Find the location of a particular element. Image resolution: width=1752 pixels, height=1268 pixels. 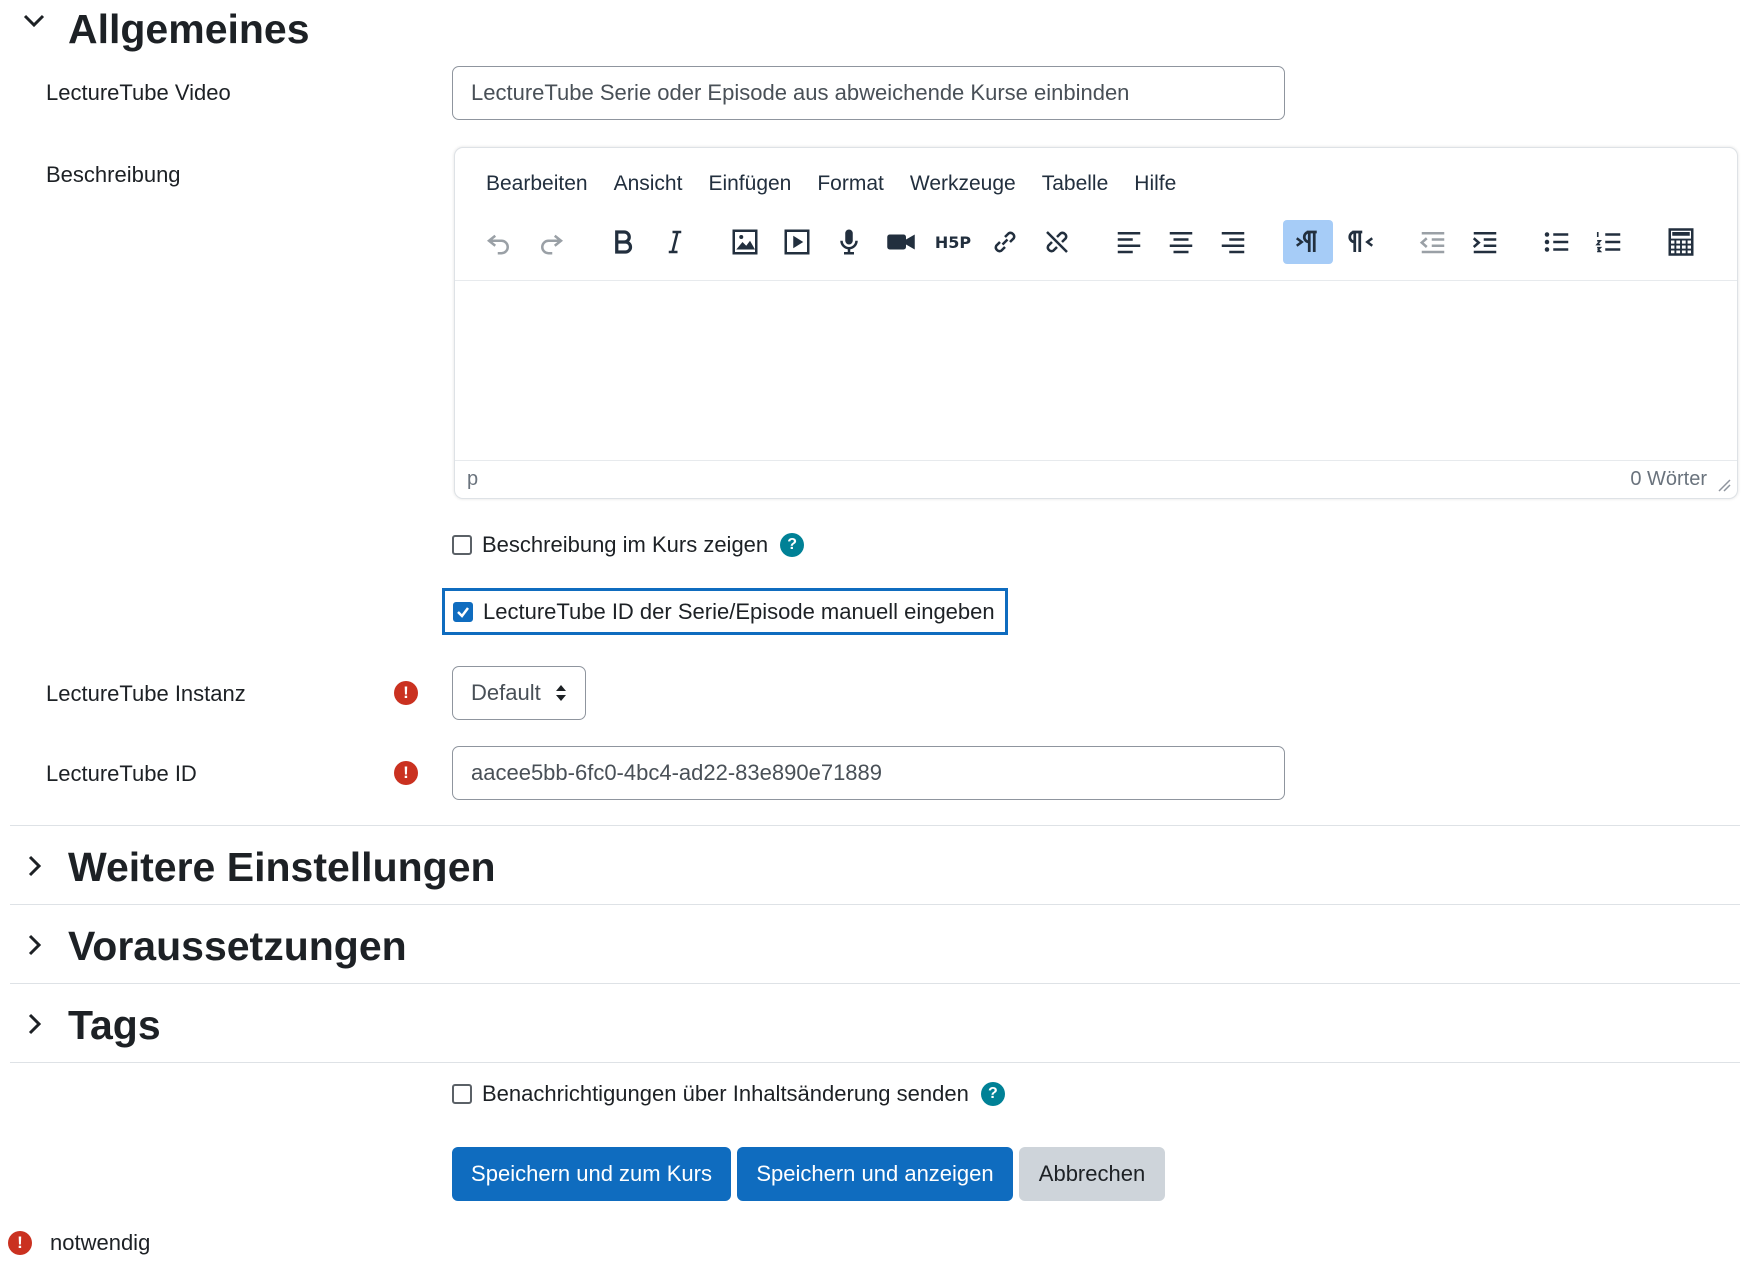

instance-select: Default is located at coordinates (519, 693).